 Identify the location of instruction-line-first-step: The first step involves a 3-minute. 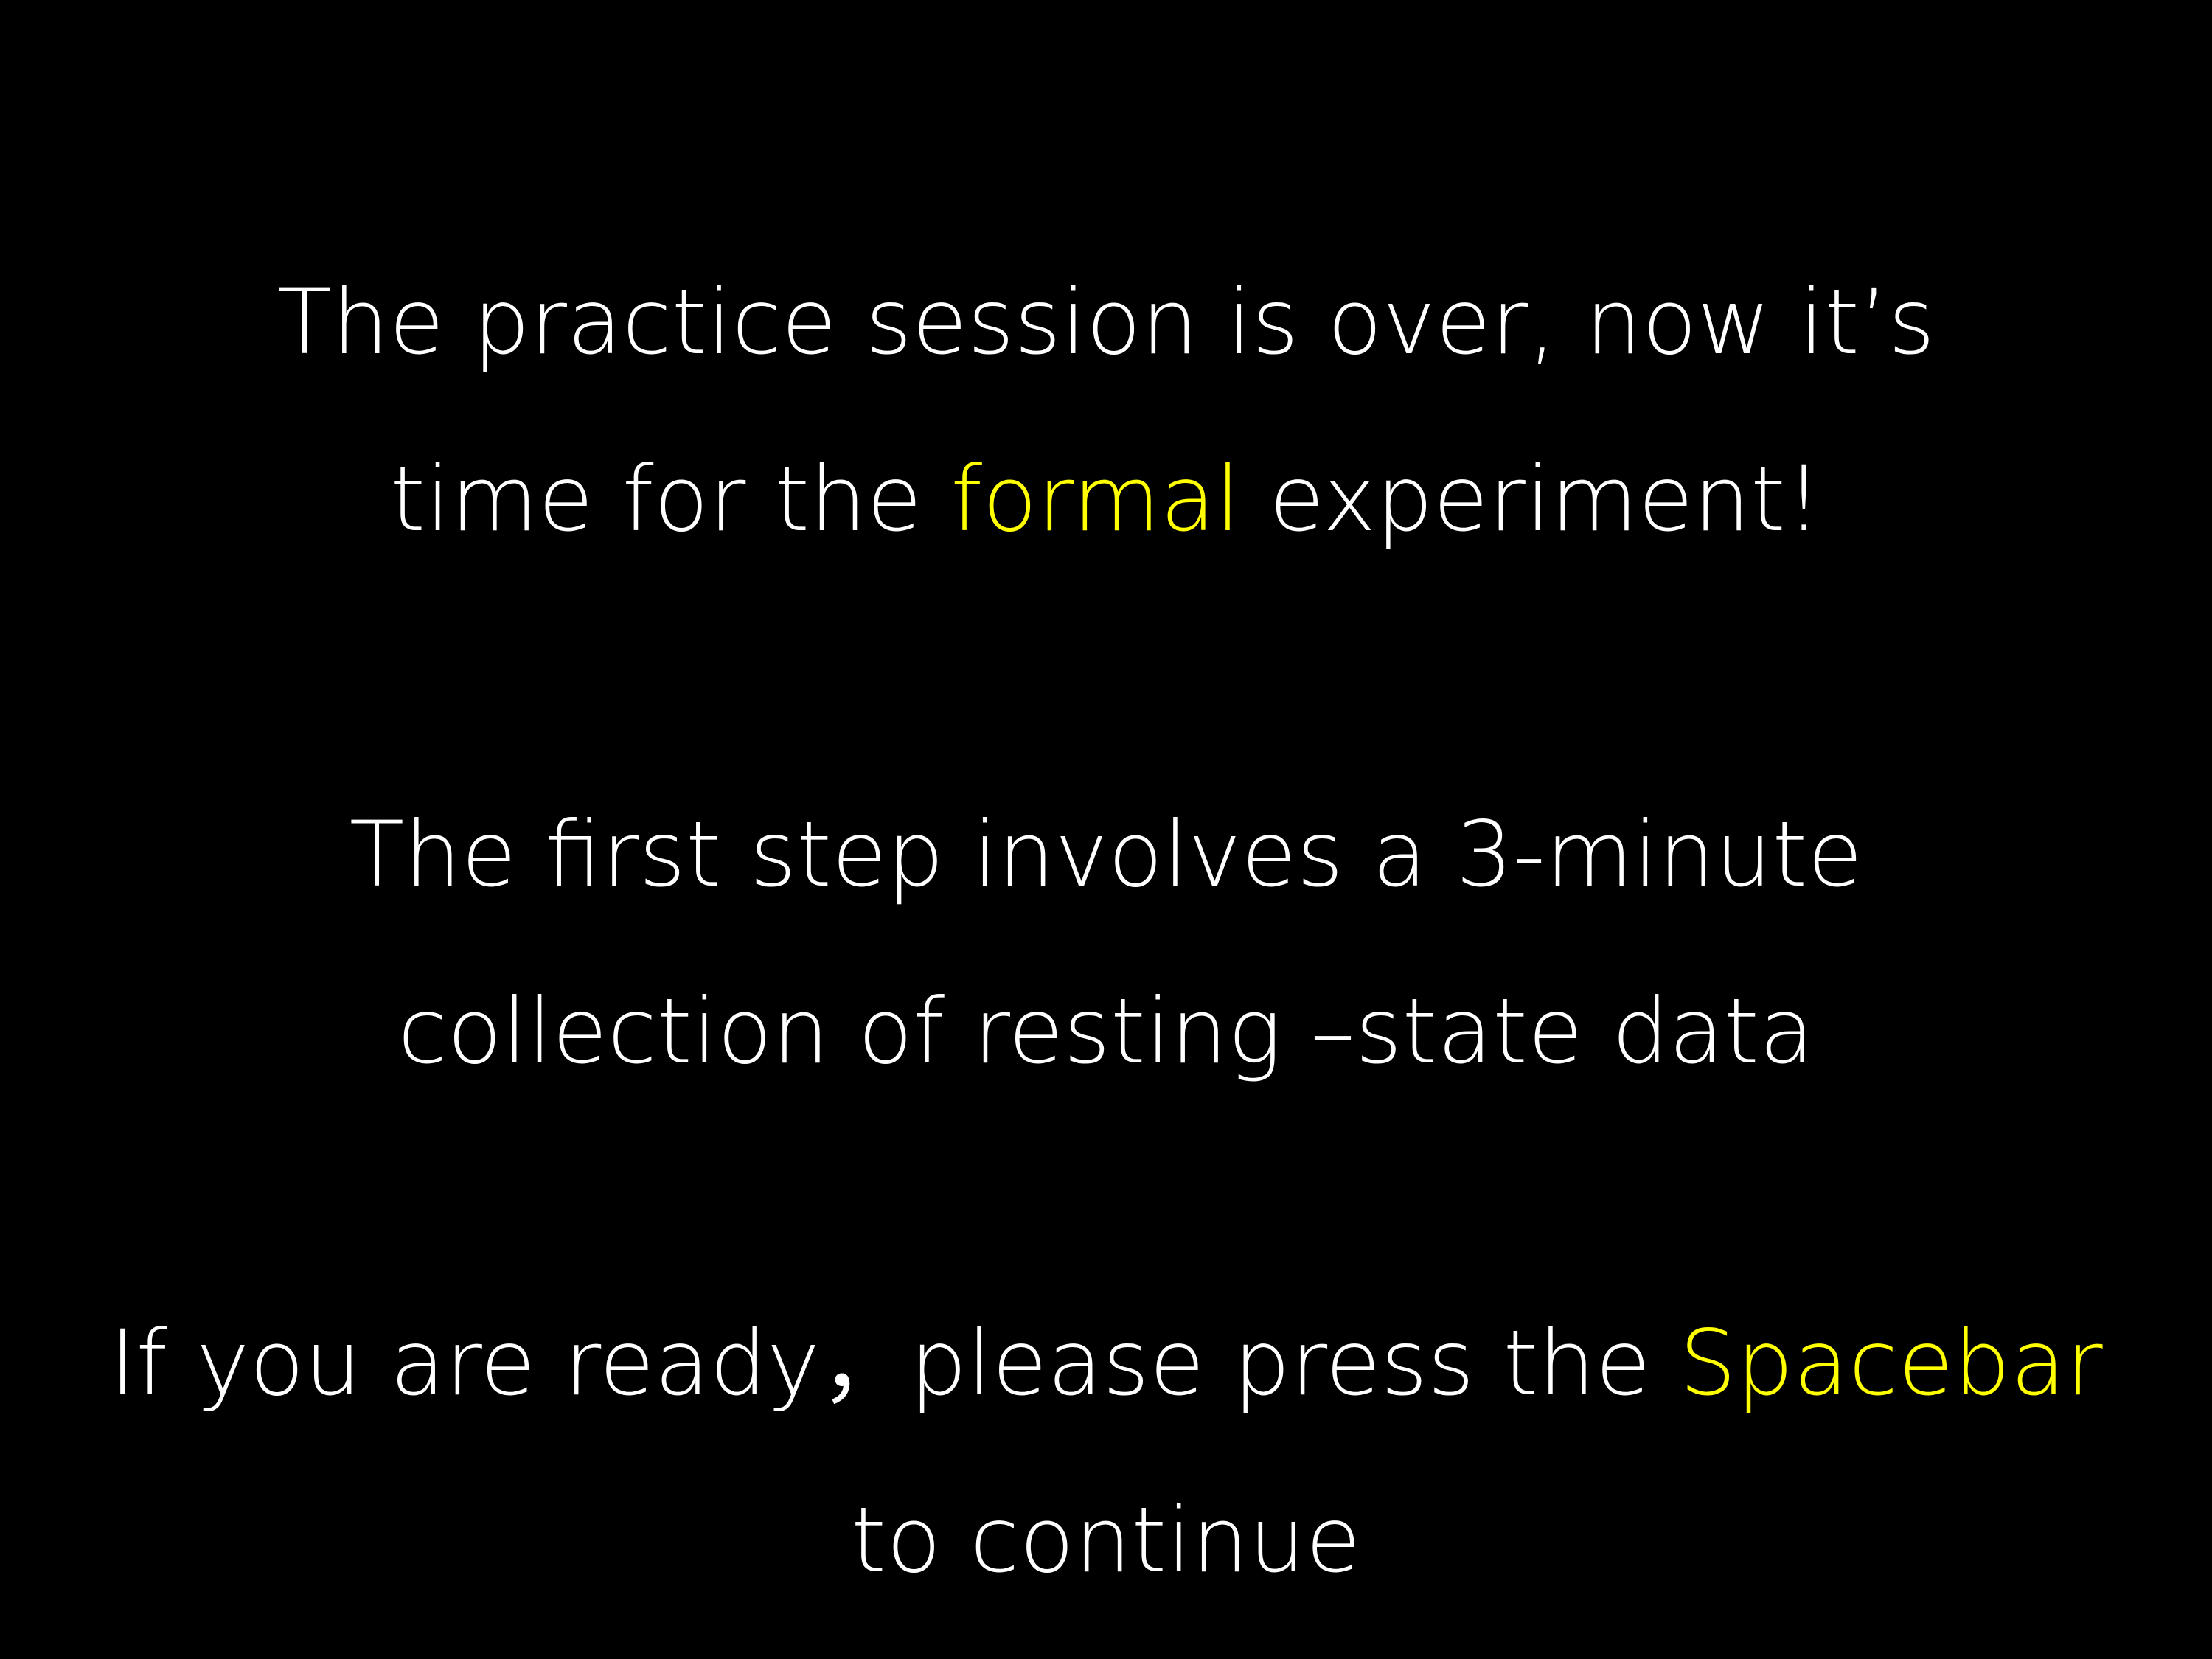
(1106, 854).